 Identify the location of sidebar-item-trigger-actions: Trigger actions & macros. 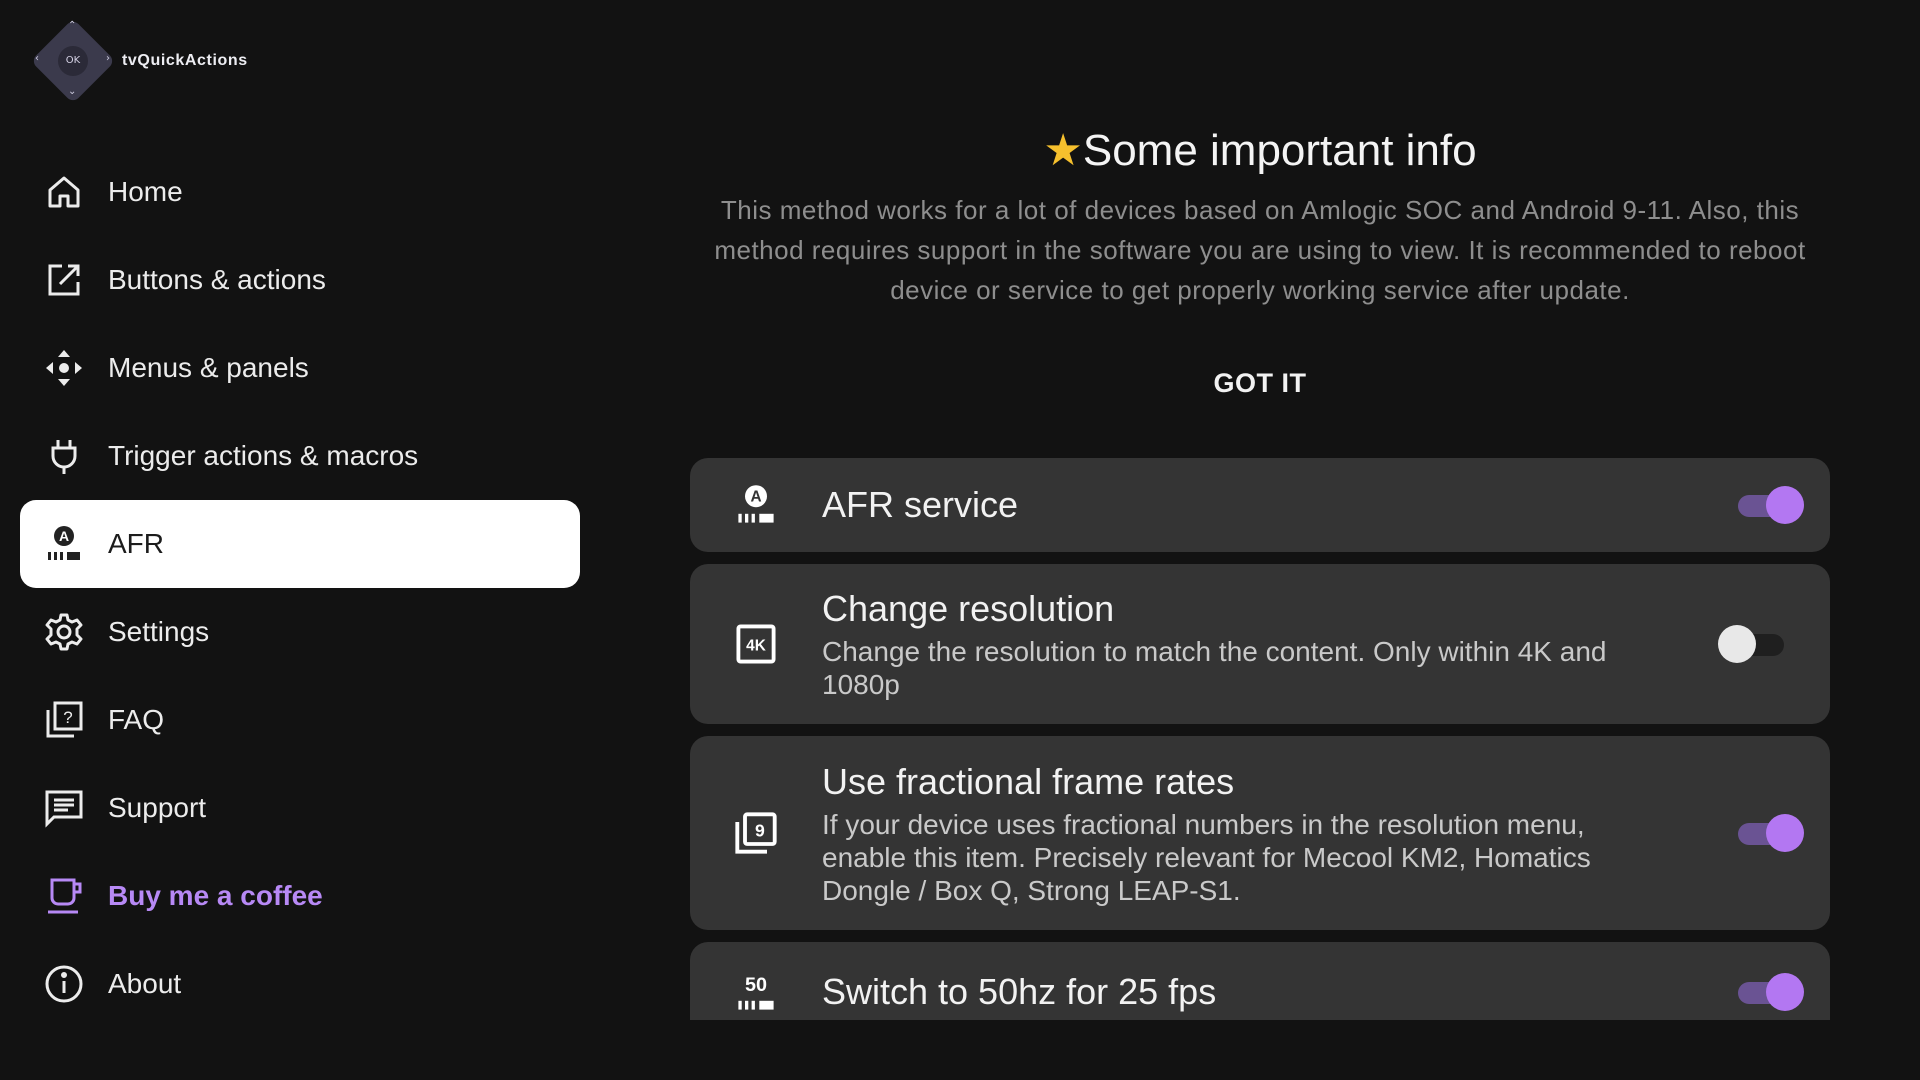
(300, 456).